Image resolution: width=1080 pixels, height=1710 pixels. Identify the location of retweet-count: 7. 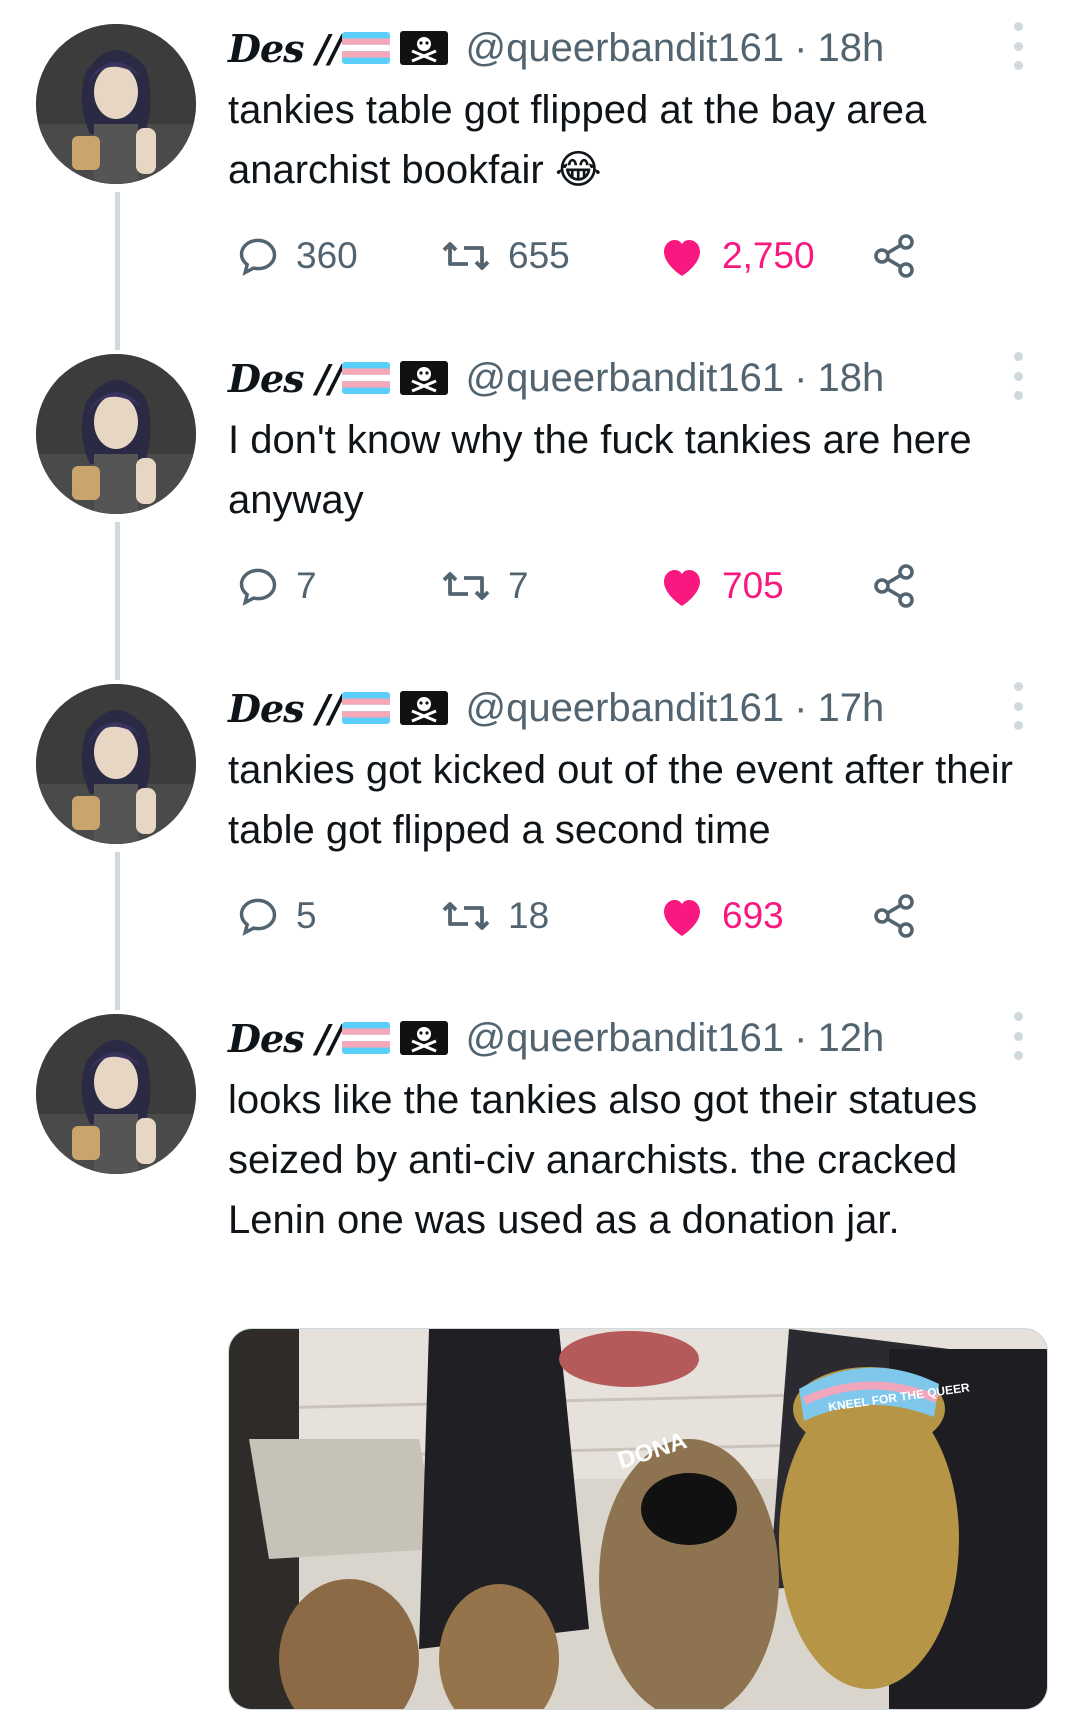
(518, 585).